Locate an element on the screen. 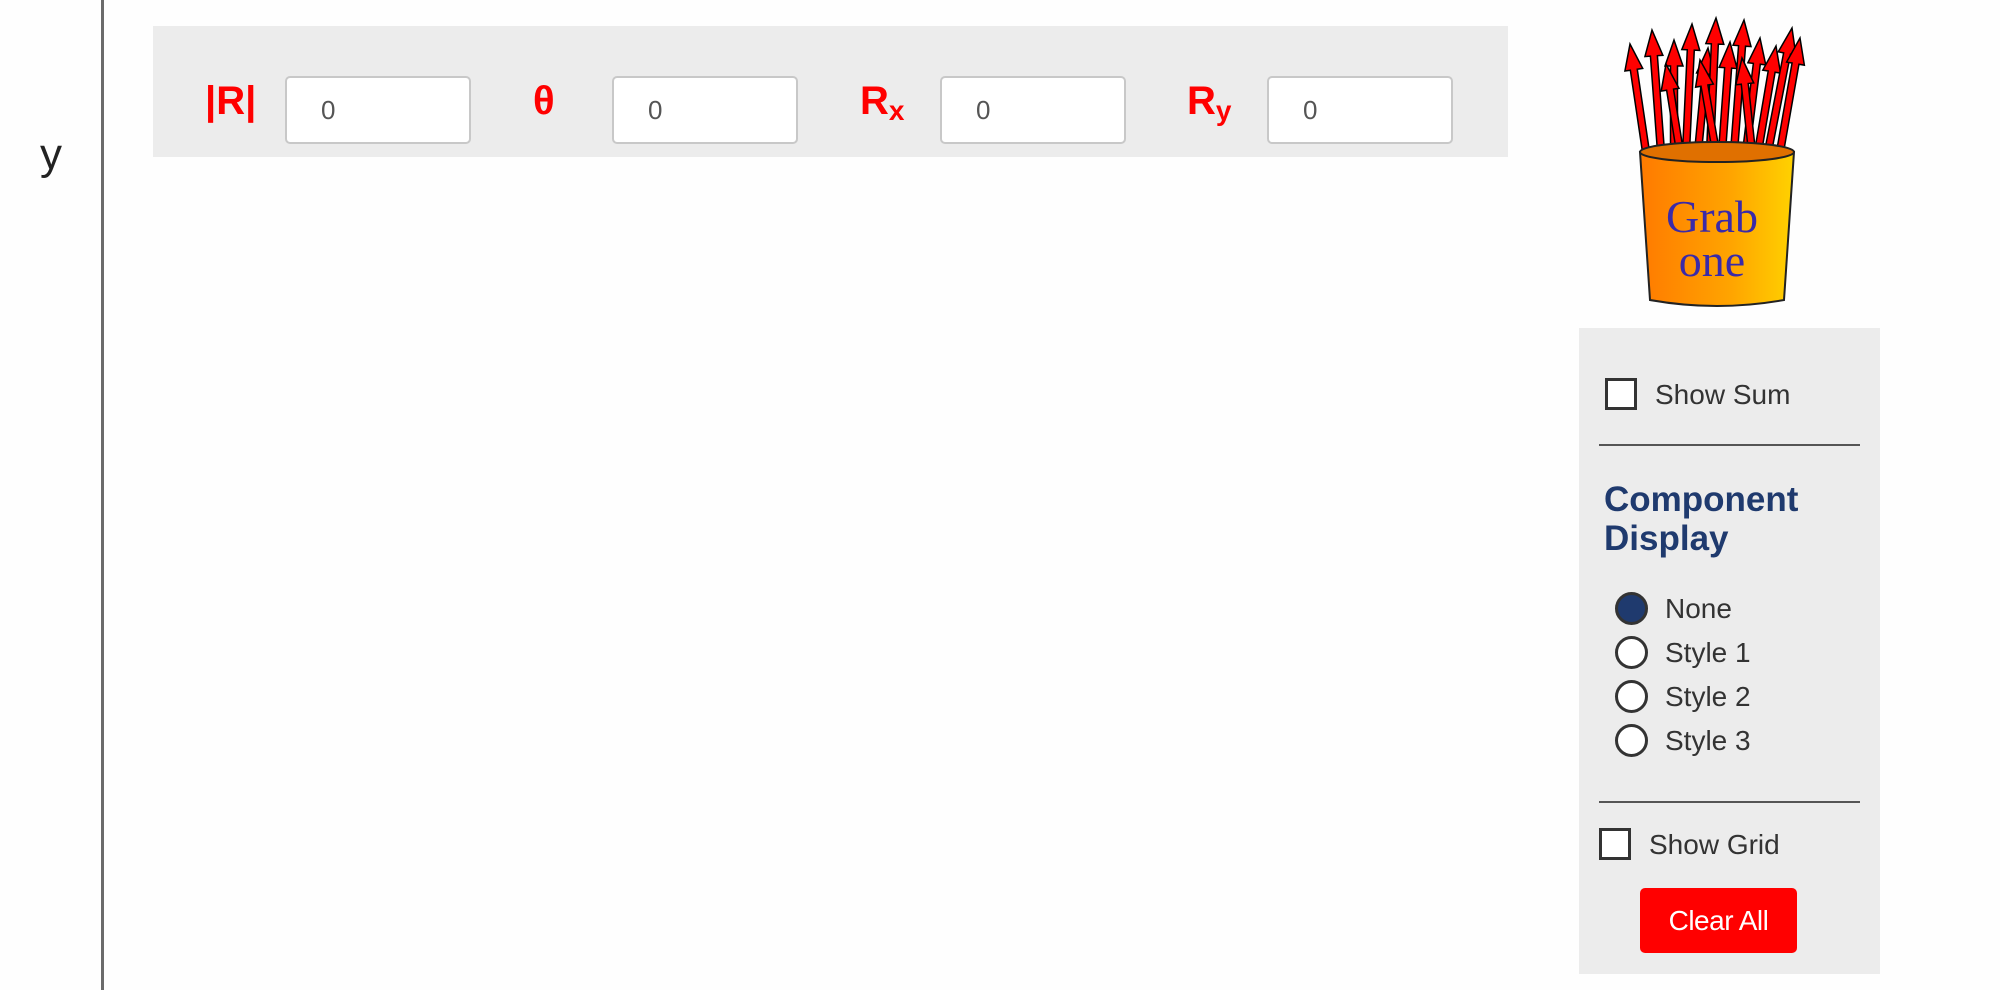 This screenshot has height=990, width=2000. radio-none-label: None is located at coordinates (1698, 609).